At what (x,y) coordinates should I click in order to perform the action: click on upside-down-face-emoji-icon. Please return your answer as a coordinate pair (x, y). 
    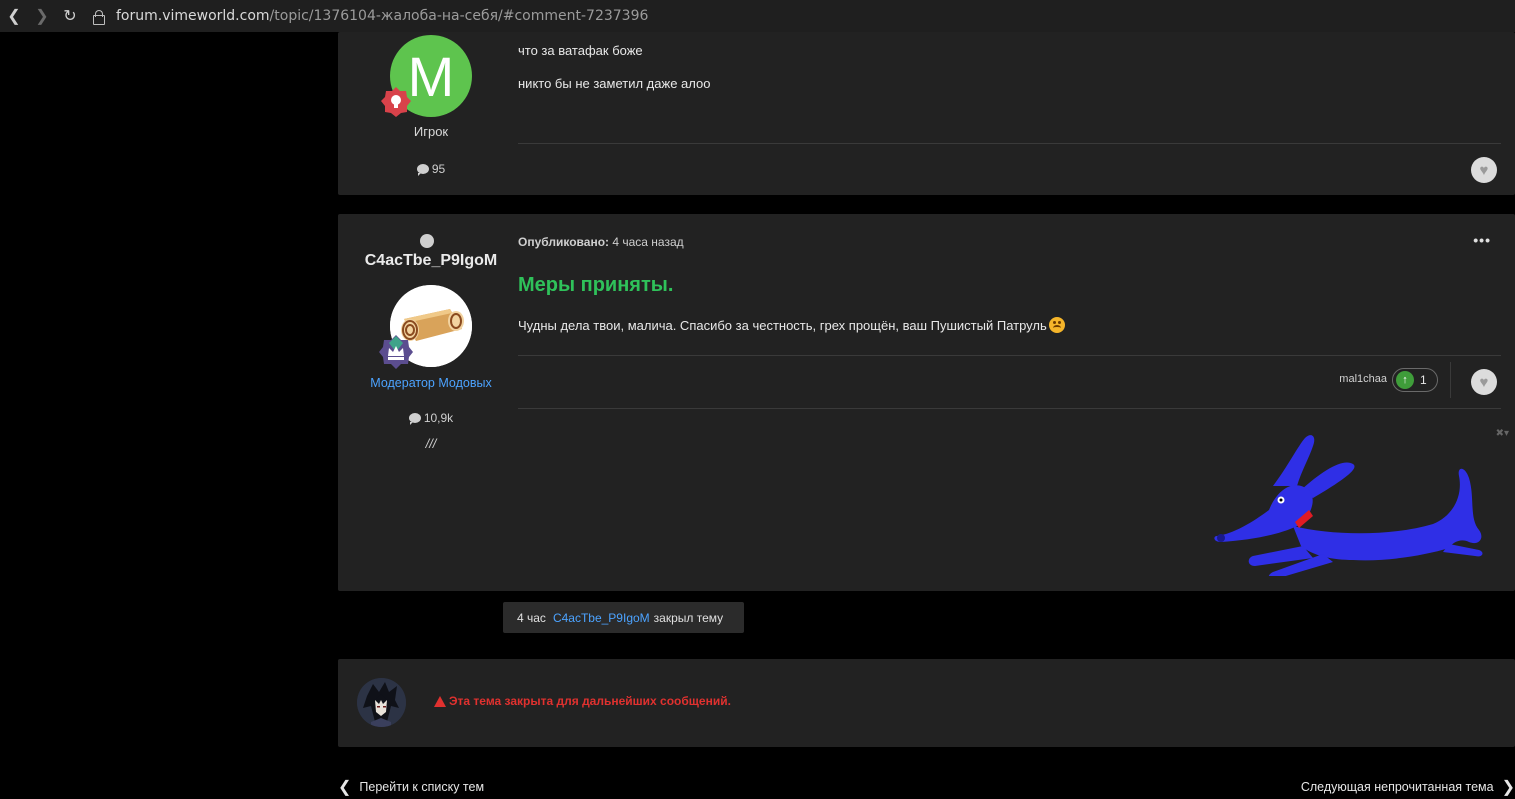
    Looking at the image, I should click on (1056, 325).